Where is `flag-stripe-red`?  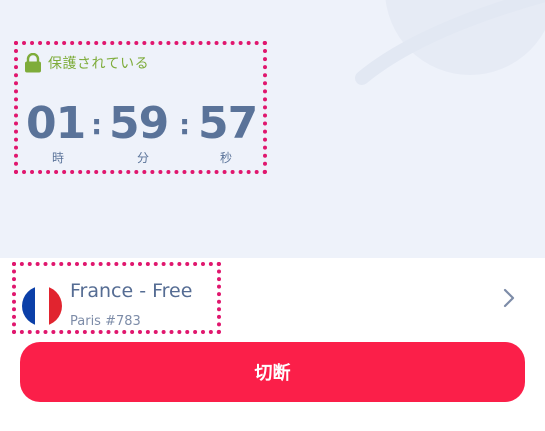
flag-stripe-red is located at coordinates (55, 306).